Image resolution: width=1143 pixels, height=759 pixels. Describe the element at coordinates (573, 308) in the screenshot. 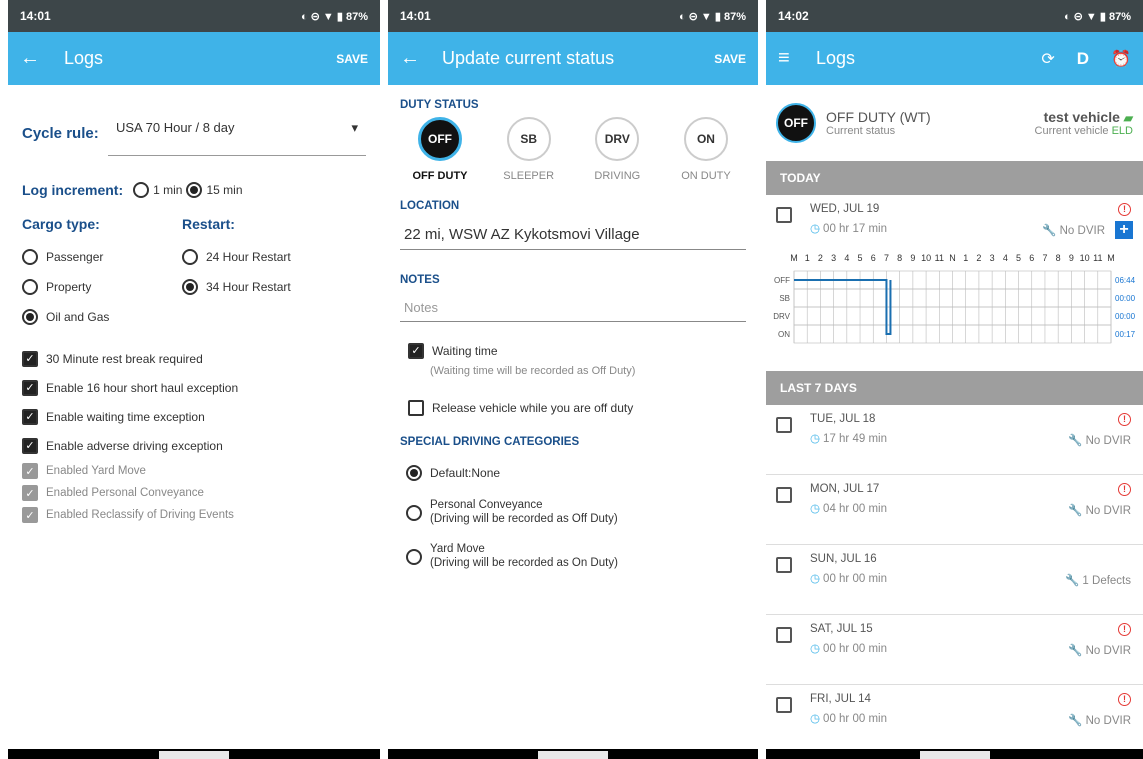

I see `notes-input: Notes` at that location.